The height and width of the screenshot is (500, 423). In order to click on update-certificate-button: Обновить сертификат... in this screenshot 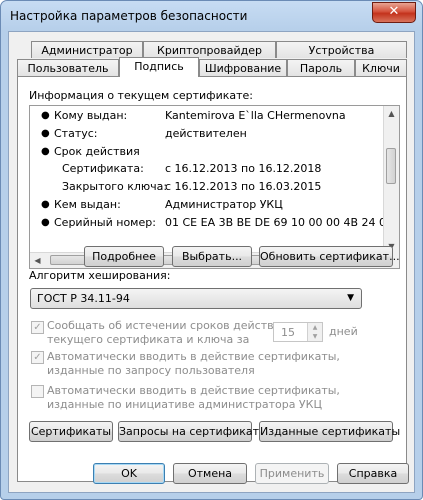, I will do `click(329, 256)`.